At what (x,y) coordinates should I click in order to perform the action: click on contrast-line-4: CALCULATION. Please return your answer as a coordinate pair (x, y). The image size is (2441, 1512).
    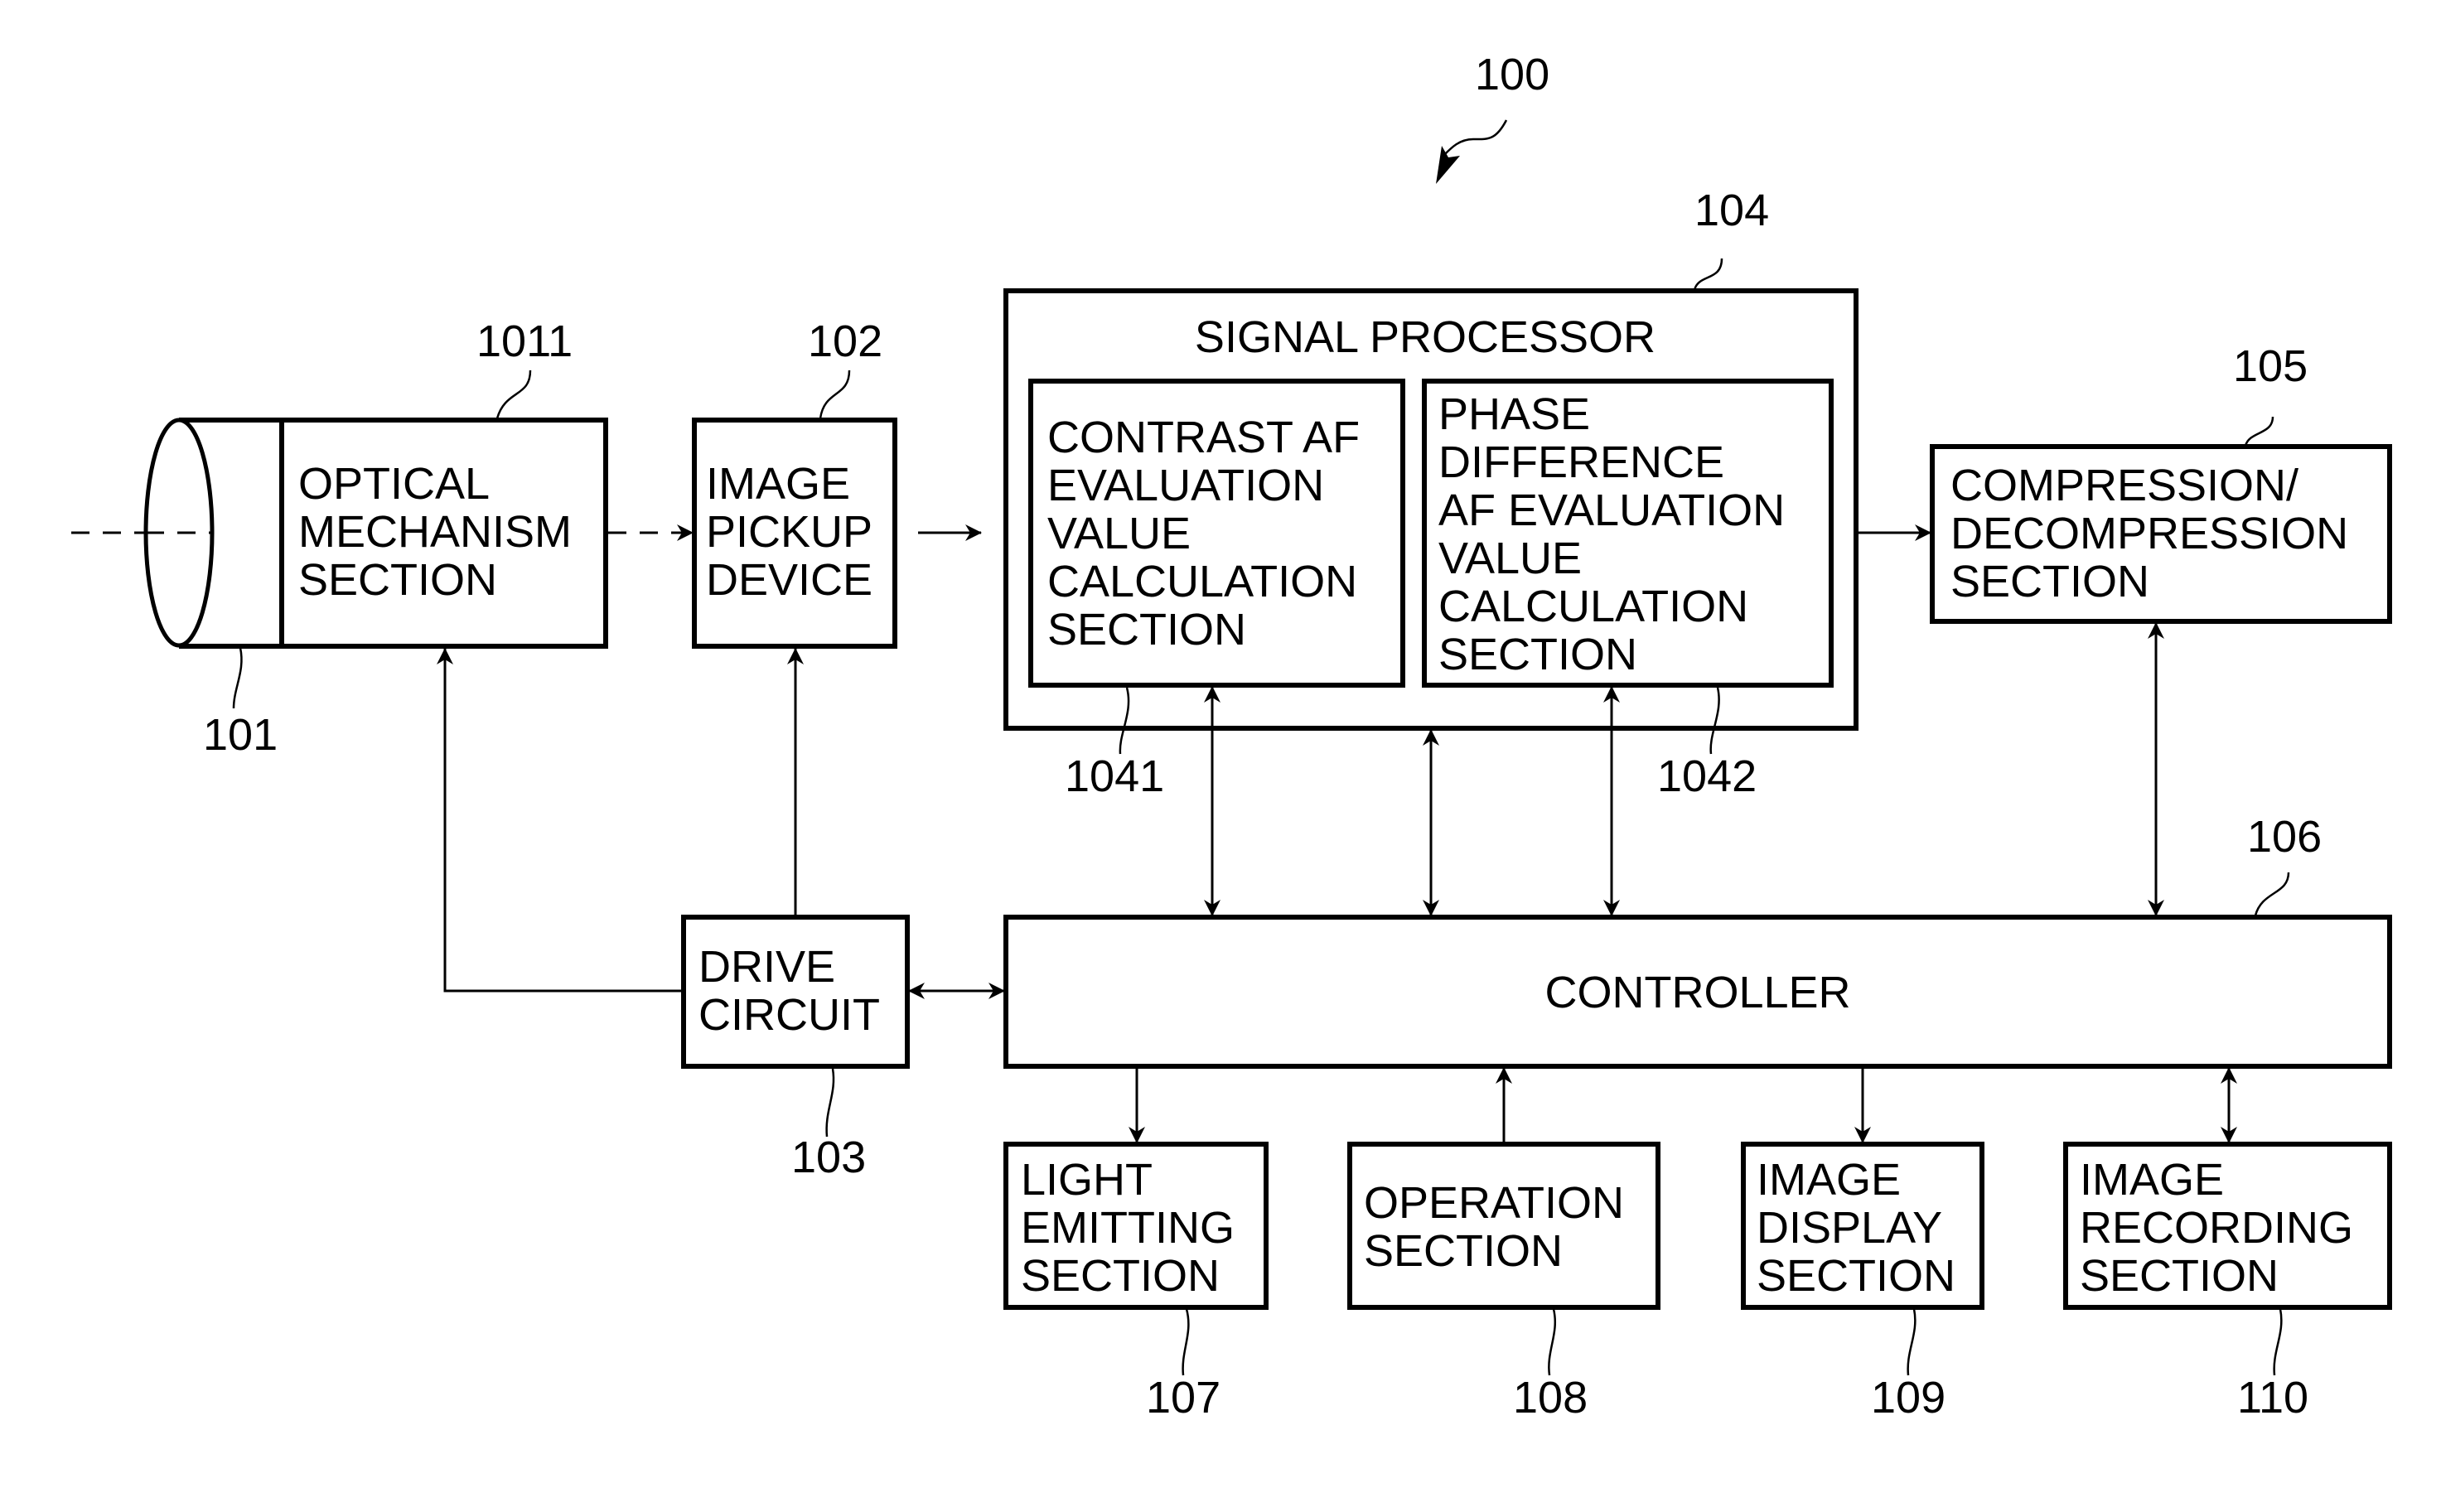
    Looking at the image, I should click on (1202, 581).